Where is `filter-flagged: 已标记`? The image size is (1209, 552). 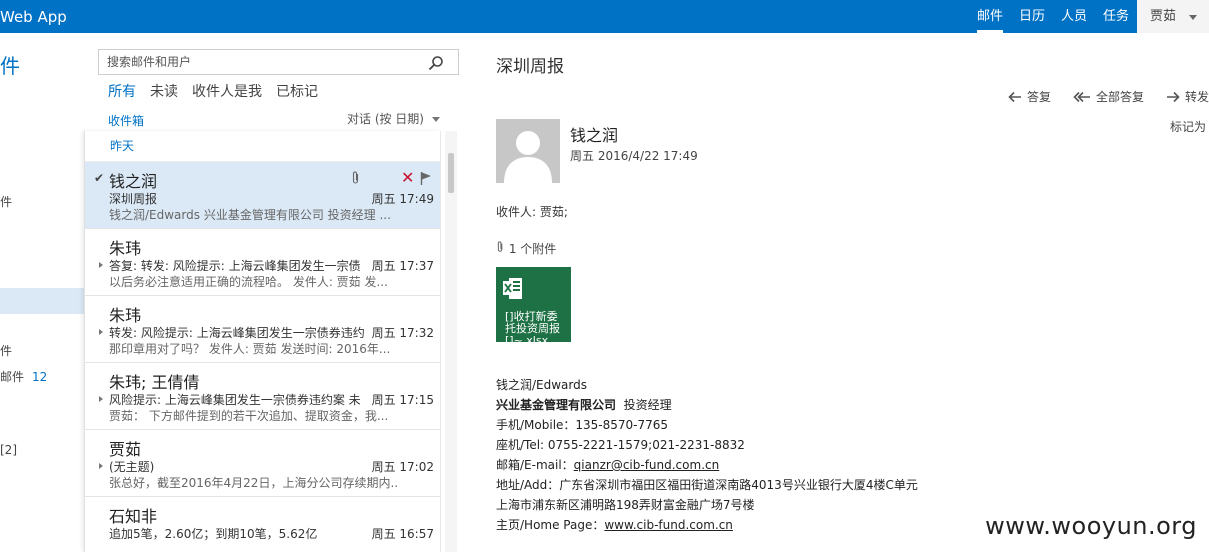 filter-flagged: 已标记 is located at coordinates (297, 91).